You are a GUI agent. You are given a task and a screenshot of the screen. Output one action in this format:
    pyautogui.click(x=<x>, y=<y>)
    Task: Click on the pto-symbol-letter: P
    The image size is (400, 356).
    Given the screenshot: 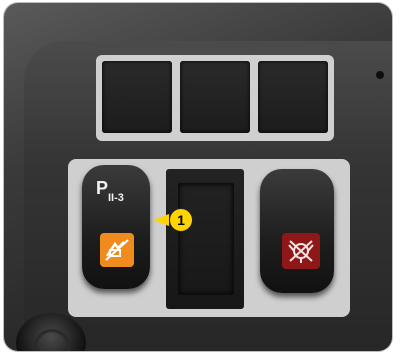 What is the action you would take?
    pyautogui.click(x=102, y=188)
    